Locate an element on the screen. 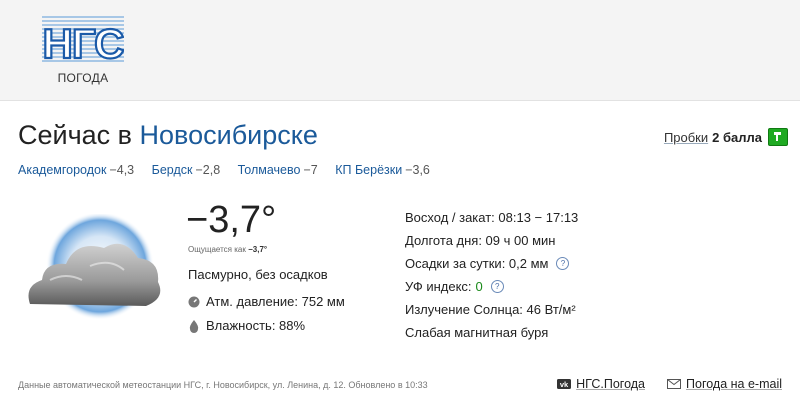 The image size is (800, 402). drop-icon is located at coordinates (194, 326).